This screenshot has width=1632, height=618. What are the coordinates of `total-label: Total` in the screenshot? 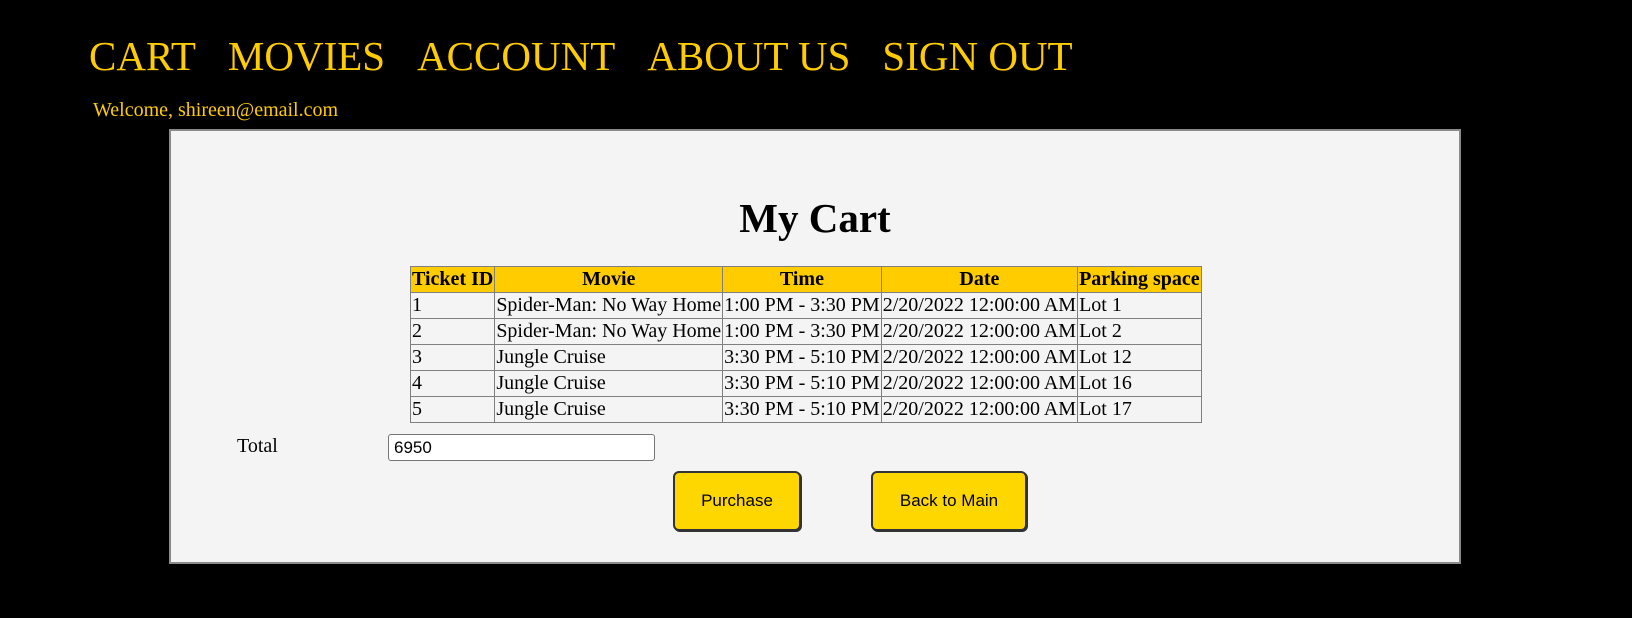 It's located at (257, 446).